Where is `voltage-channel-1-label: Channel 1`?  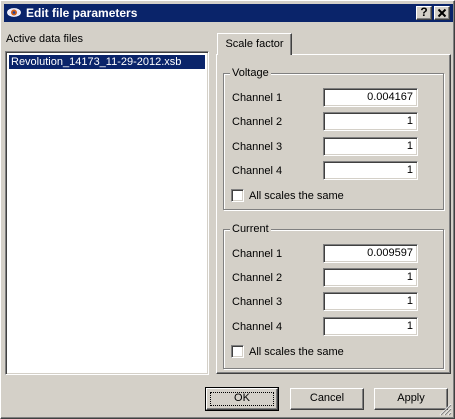
voltage-channel-1-label: Channel 1 is located at coordinates (257, 98).